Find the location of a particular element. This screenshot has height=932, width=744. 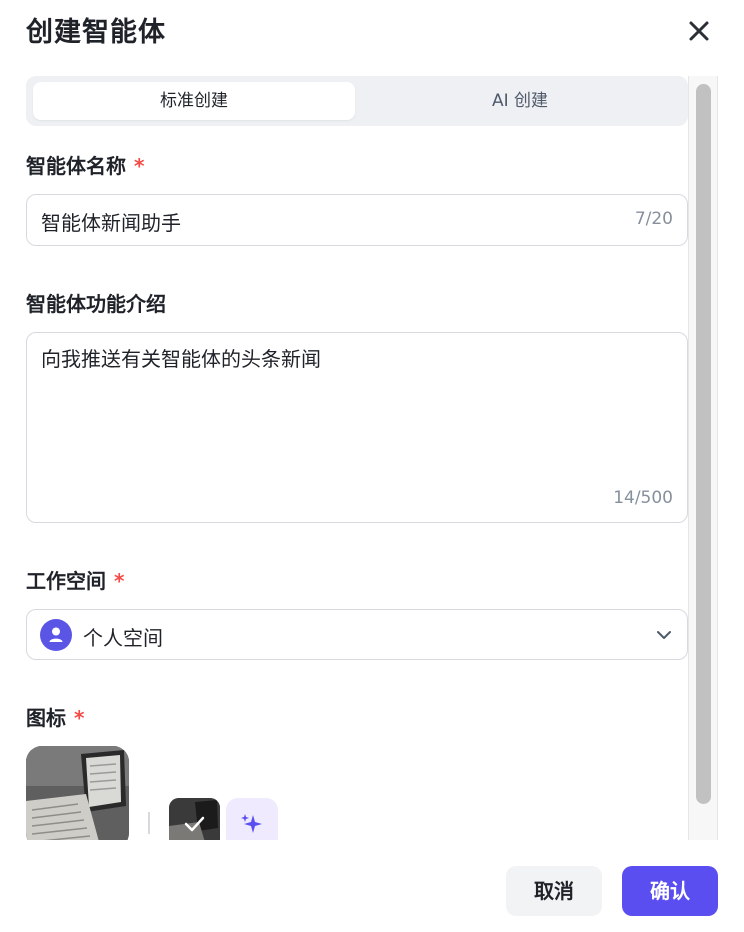

dialog-title: 创建智能体 is located at coordinates (96, 32).